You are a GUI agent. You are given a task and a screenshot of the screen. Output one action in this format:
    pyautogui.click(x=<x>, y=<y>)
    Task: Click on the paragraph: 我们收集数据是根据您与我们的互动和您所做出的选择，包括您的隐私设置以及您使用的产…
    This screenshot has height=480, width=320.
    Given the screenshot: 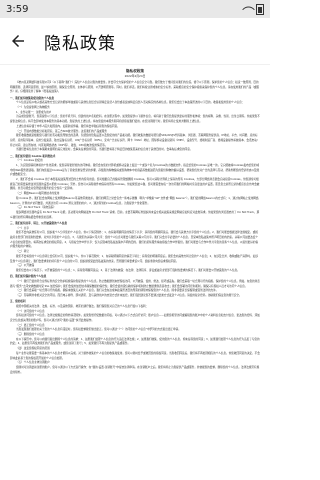 What is the action you would take?
    pyautogui.click(x=134, y=140)
    